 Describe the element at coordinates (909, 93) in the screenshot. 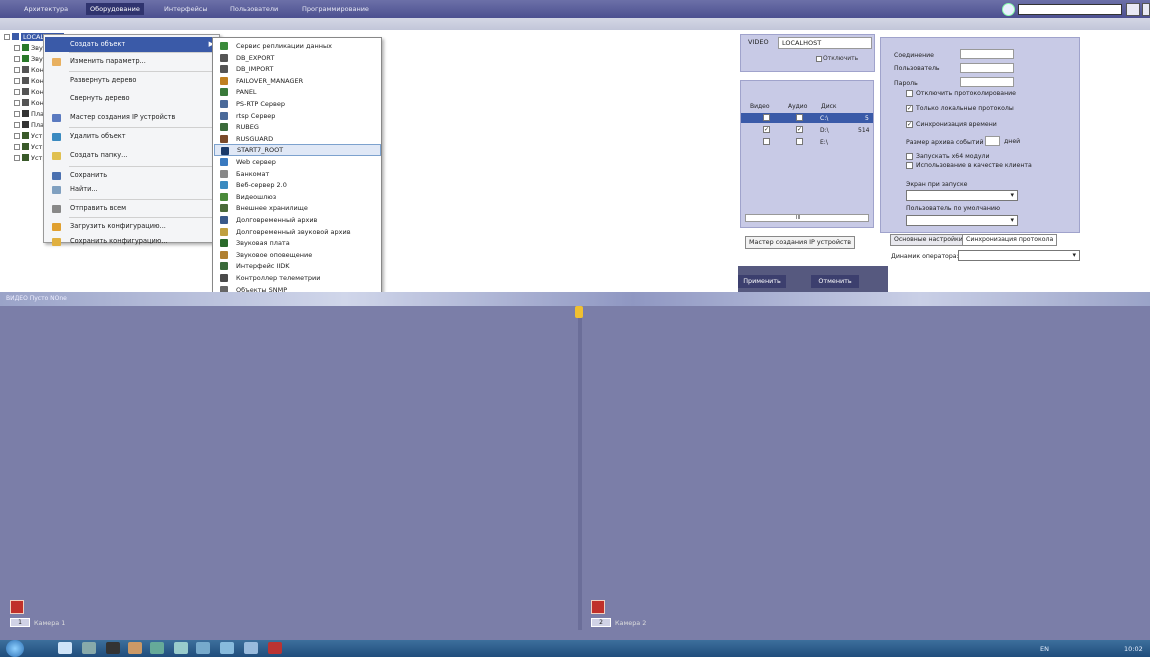

I see `disable-log-checkbox` at that location.